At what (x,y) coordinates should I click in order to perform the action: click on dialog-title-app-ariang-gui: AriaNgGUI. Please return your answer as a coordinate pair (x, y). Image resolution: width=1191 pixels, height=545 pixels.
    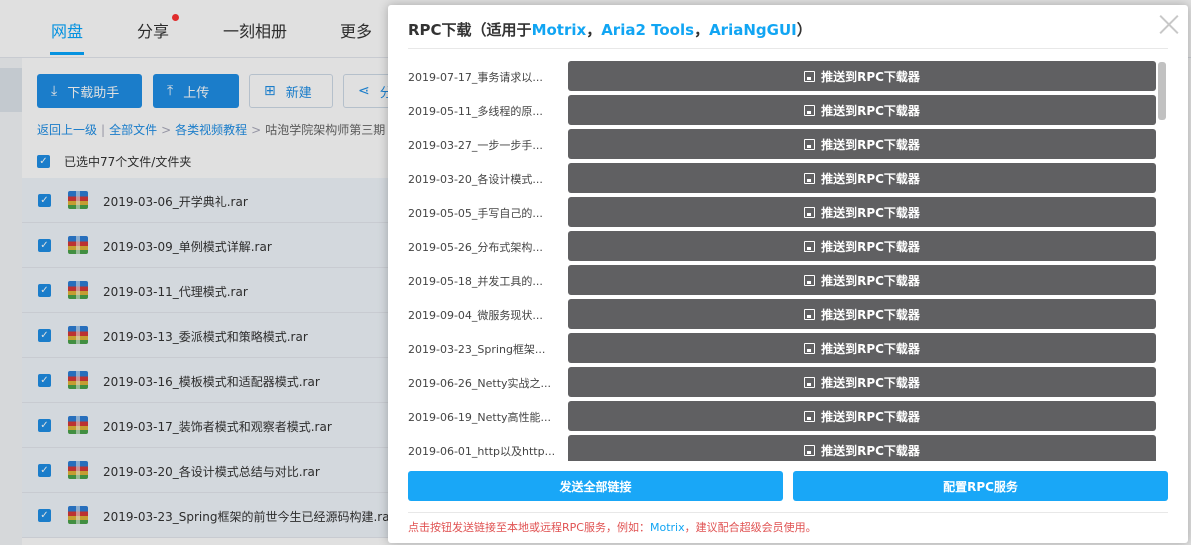
    Looking at the image, I should click on (753, 30).